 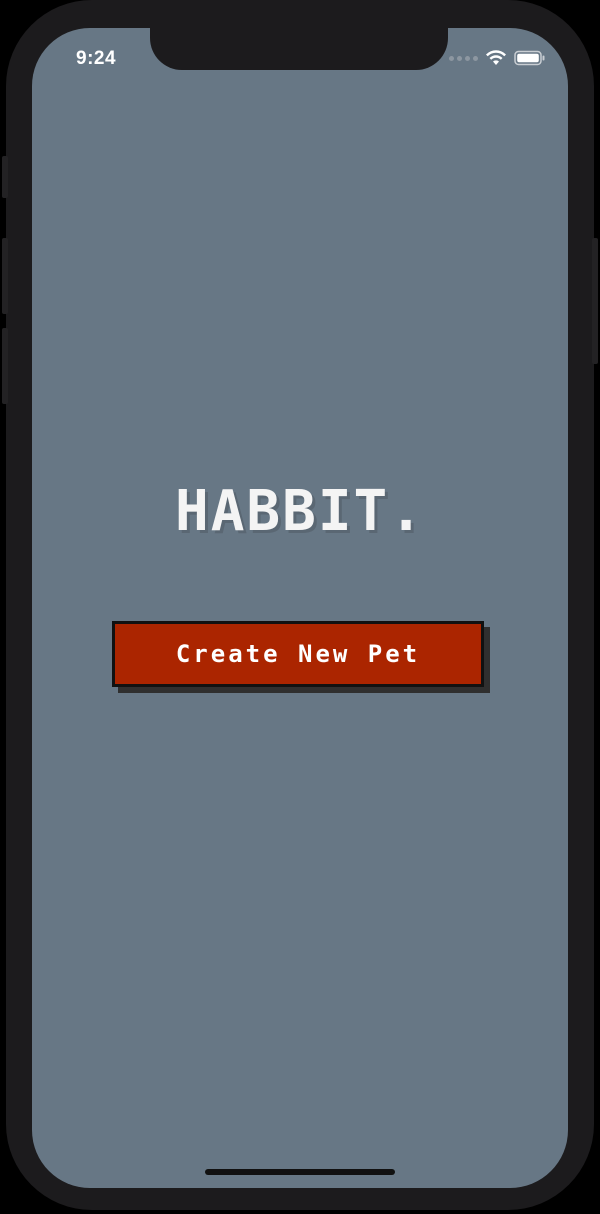 What do you see at coordinates (5, 276) in the screenshot?
I see `volume-up-button` at bounding box center [5, 276].